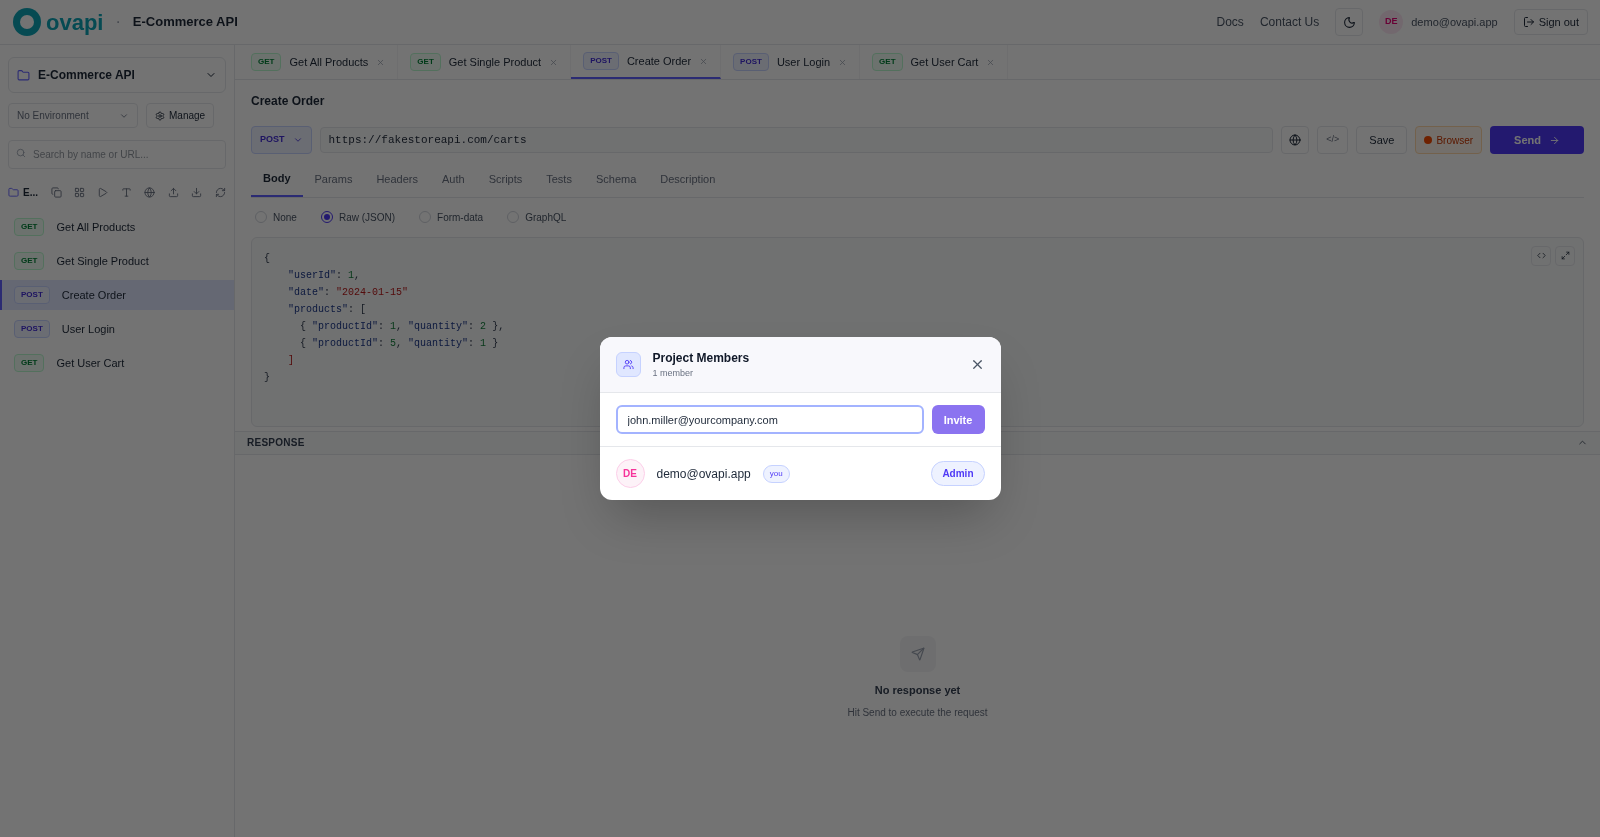 Image resolution: width=1600 pixels, height=837 pixels. What do you see at coordinates (505, 179) in the screenshot?
I see `request-subtab: Scripts` at bounding box center [505, 179].